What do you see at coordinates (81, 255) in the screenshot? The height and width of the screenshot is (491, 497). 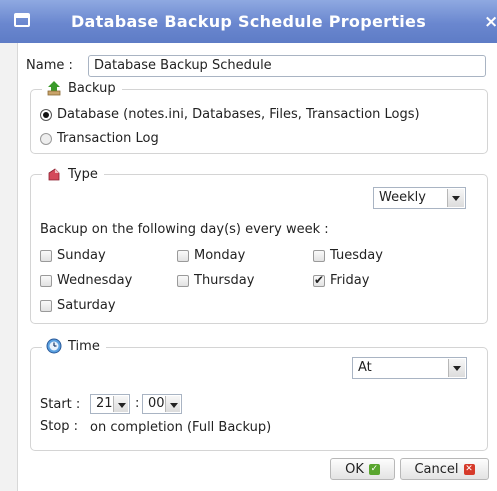 I see `sunday-label: Sunday` at bounding box center [81, 255].